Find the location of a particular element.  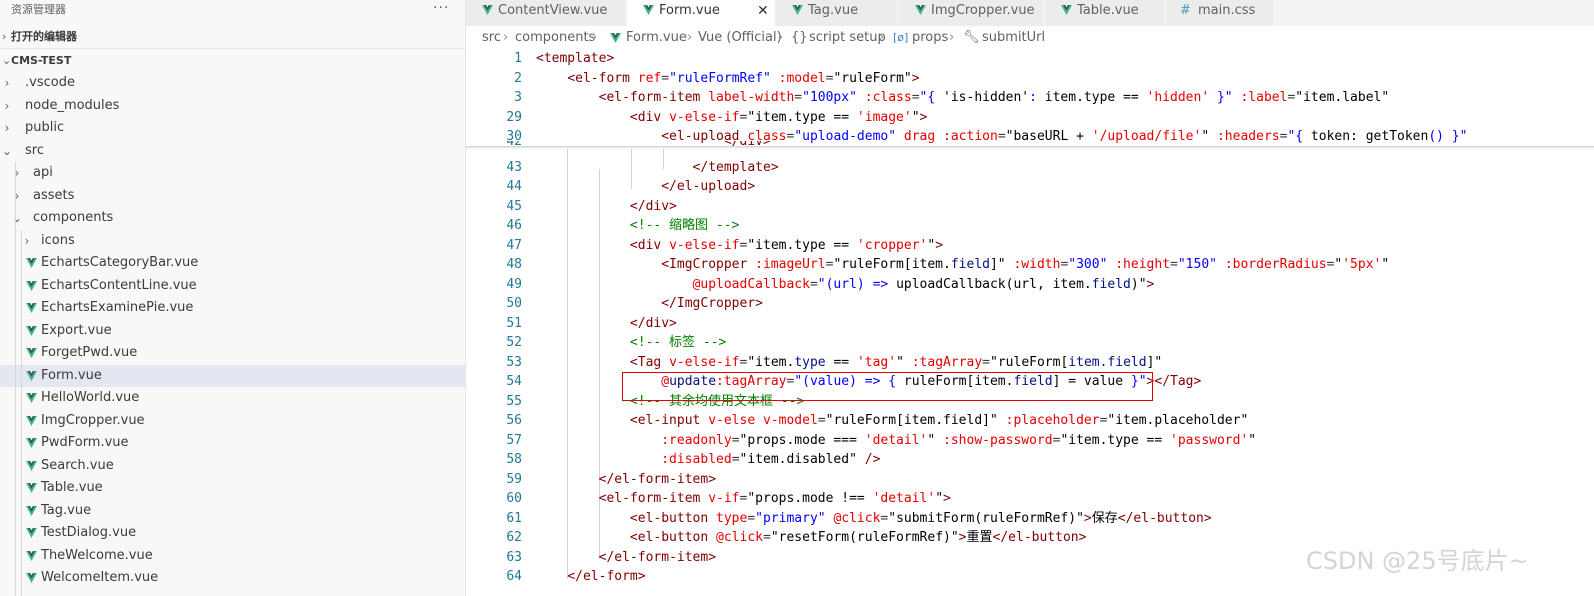

code-token: "ruleFormRef" is located at coordinates (720, 78).